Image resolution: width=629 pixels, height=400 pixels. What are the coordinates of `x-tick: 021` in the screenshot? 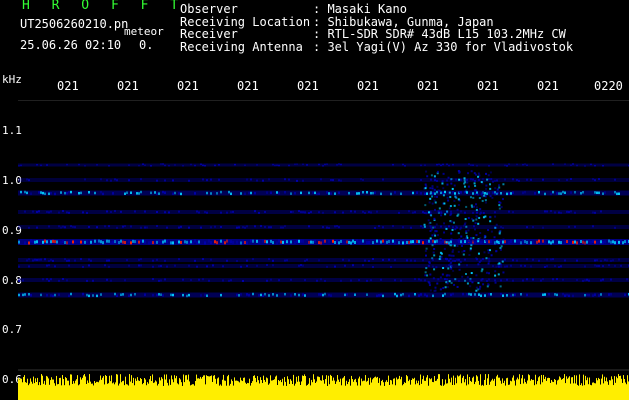 It's located at (128, 86).